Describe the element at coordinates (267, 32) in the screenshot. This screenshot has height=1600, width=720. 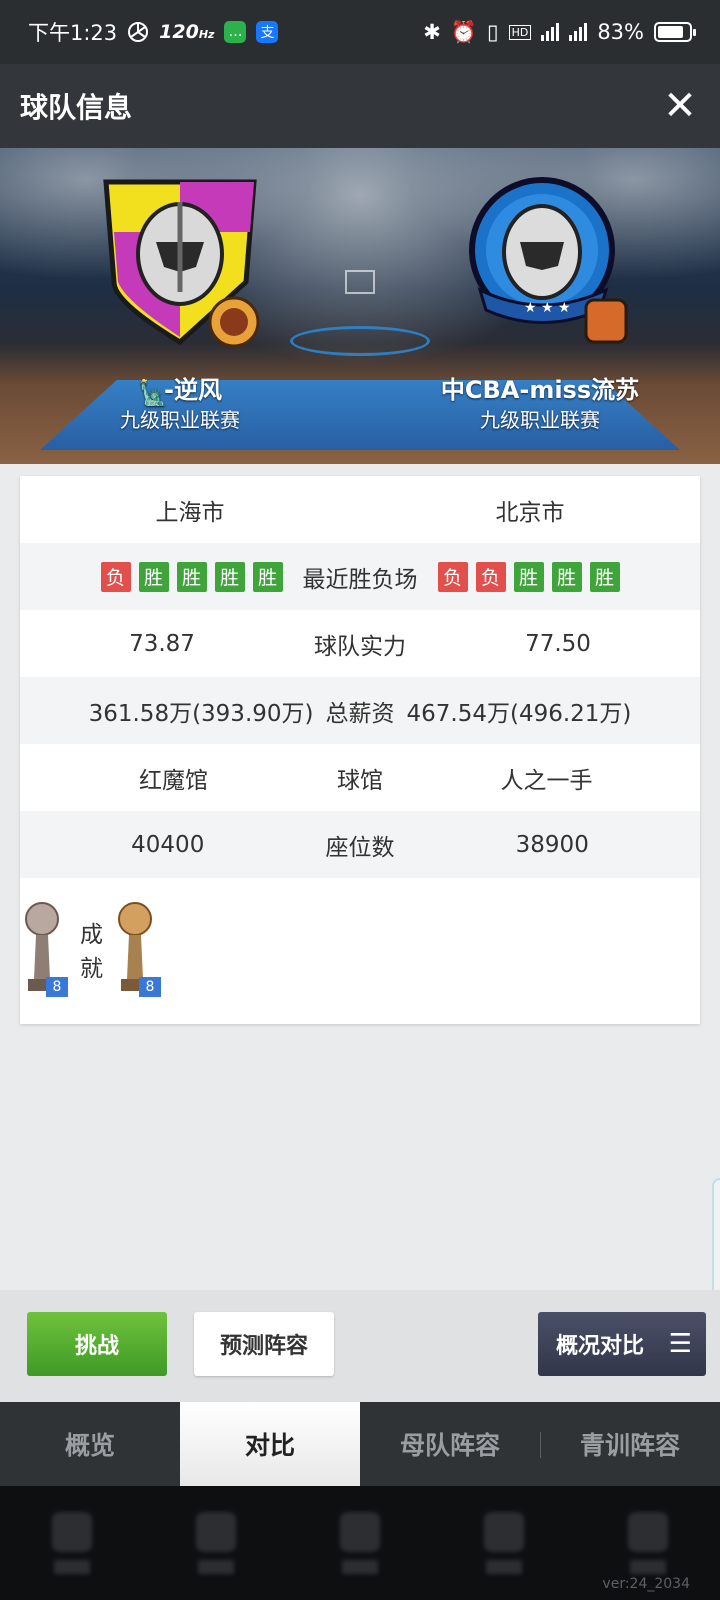
I see `alipay-app-icon: 支` at that location.